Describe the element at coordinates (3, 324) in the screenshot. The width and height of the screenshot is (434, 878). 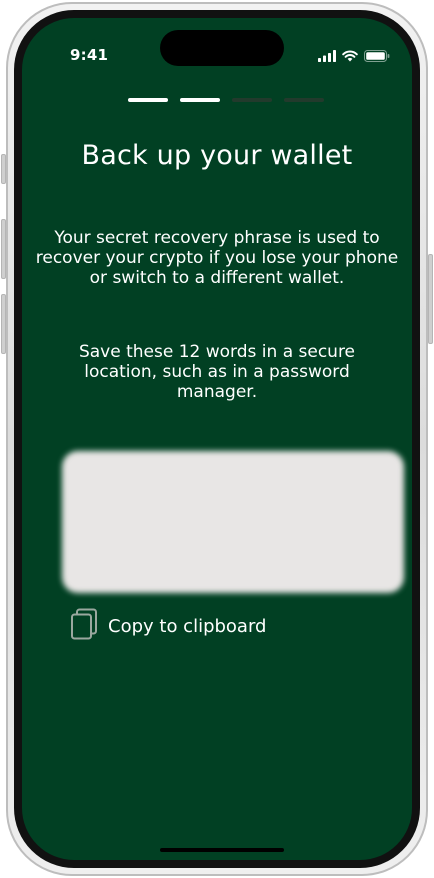
I see `volume-down-button` at that location.